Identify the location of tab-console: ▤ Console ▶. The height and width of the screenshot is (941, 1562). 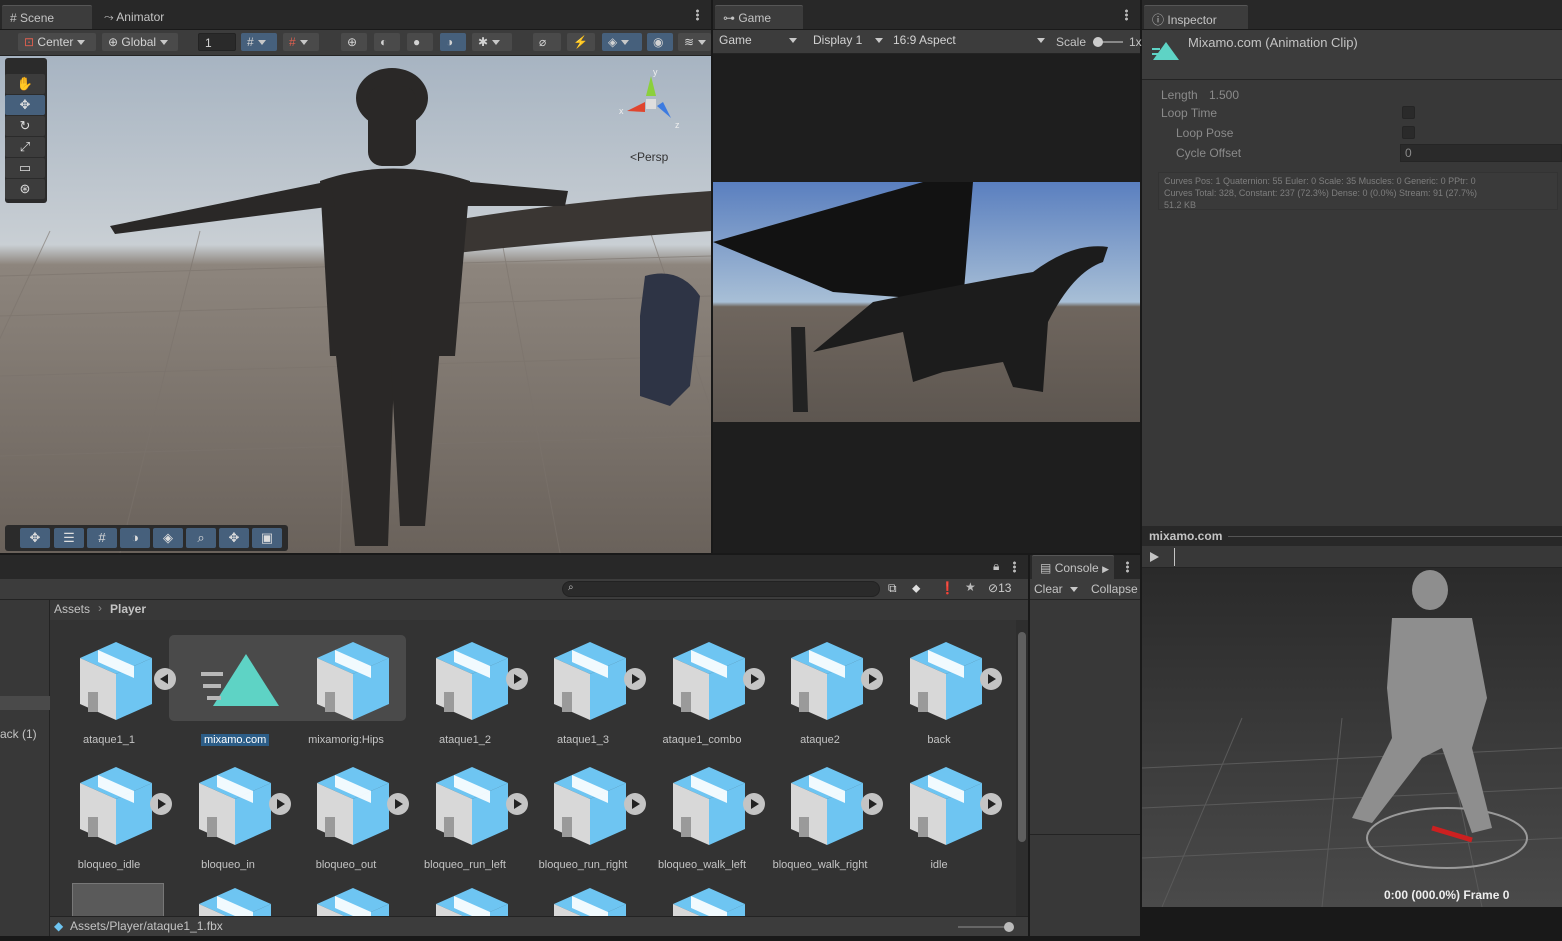
(1073, 567).